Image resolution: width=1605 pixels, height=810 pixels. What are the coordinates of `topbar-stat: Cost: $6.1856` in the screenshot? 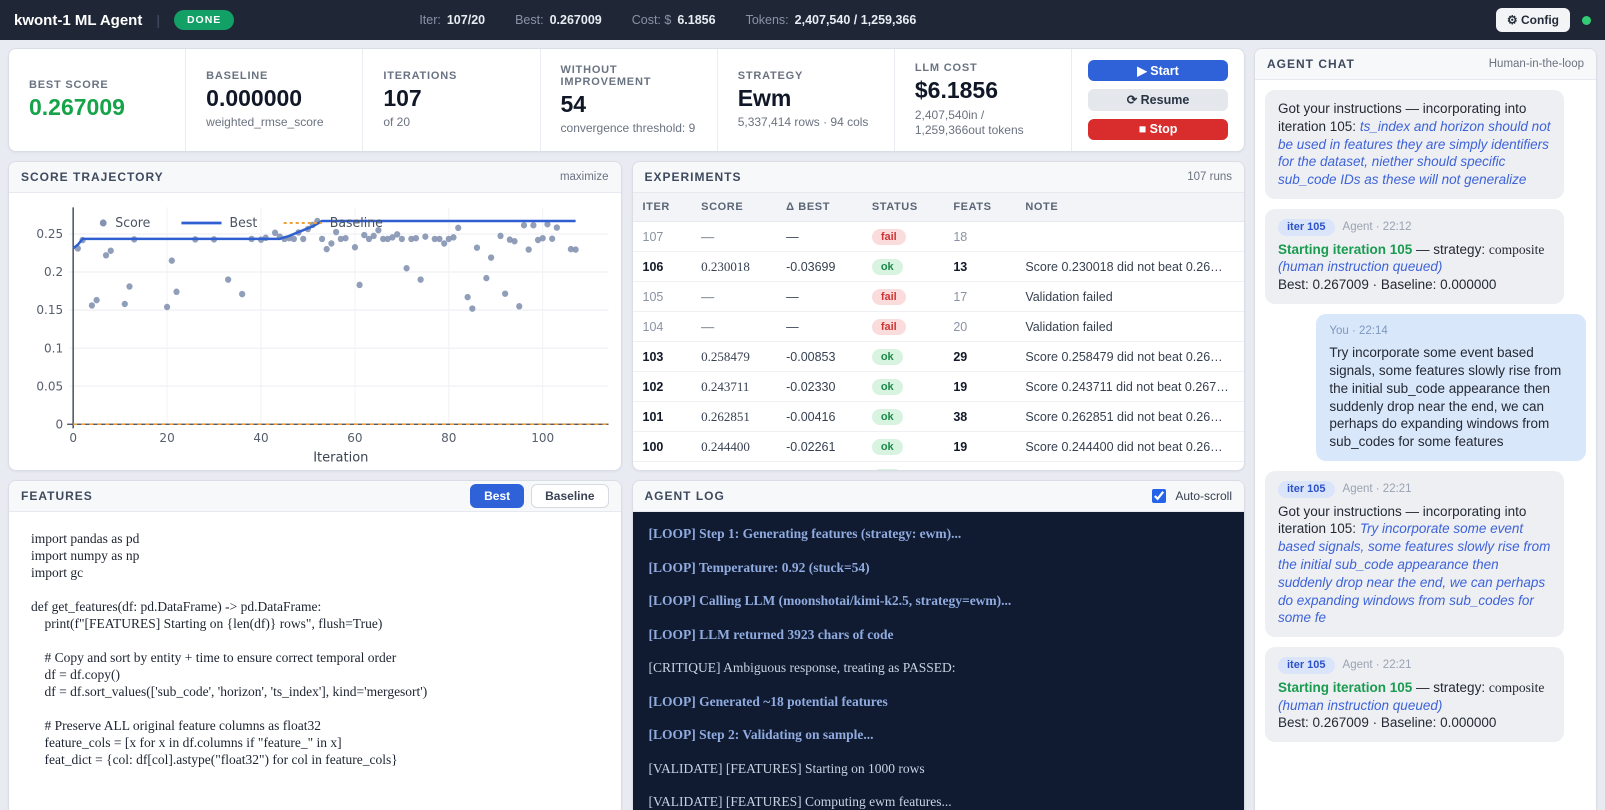 It's located at (673, 20).